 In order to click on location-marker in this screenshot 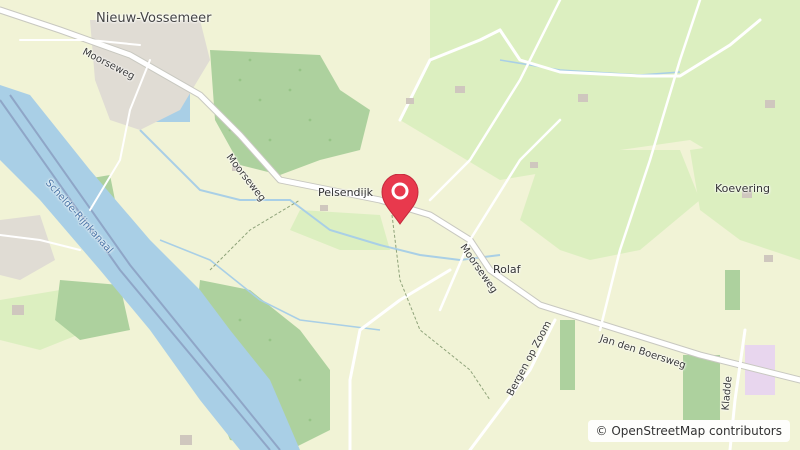, I will do `click(400, 200)`.